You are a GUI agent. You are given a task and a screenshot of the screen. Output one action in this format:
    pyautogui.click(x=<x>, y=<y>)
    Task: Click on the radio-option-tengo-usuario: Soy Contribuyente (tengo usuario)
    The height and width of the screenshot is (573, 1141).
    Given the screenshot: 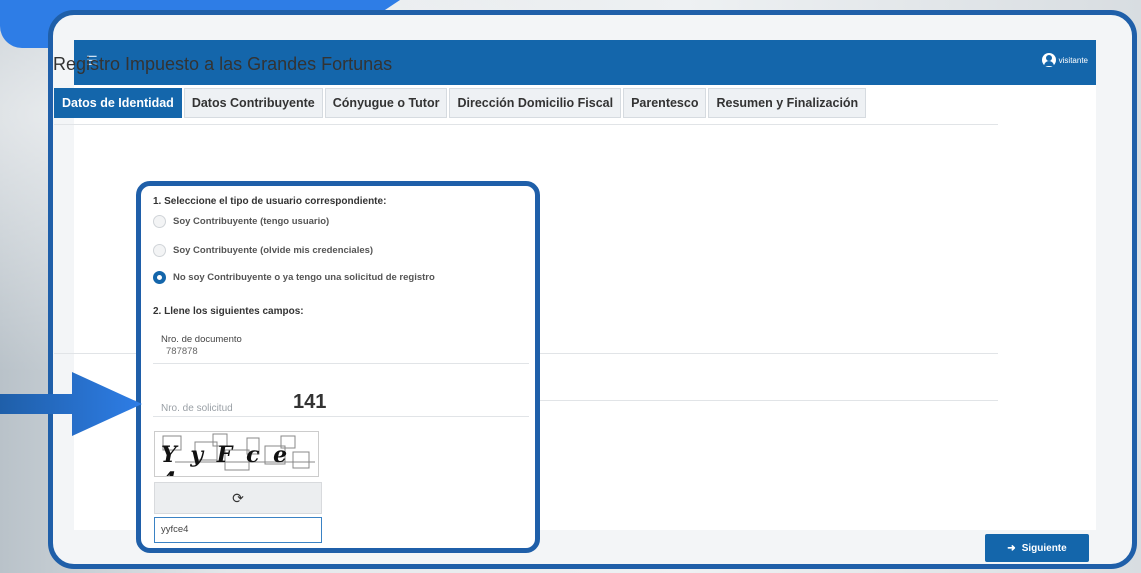 What is the action you would take?
    pyautogui.click(x=241, y=221)
    